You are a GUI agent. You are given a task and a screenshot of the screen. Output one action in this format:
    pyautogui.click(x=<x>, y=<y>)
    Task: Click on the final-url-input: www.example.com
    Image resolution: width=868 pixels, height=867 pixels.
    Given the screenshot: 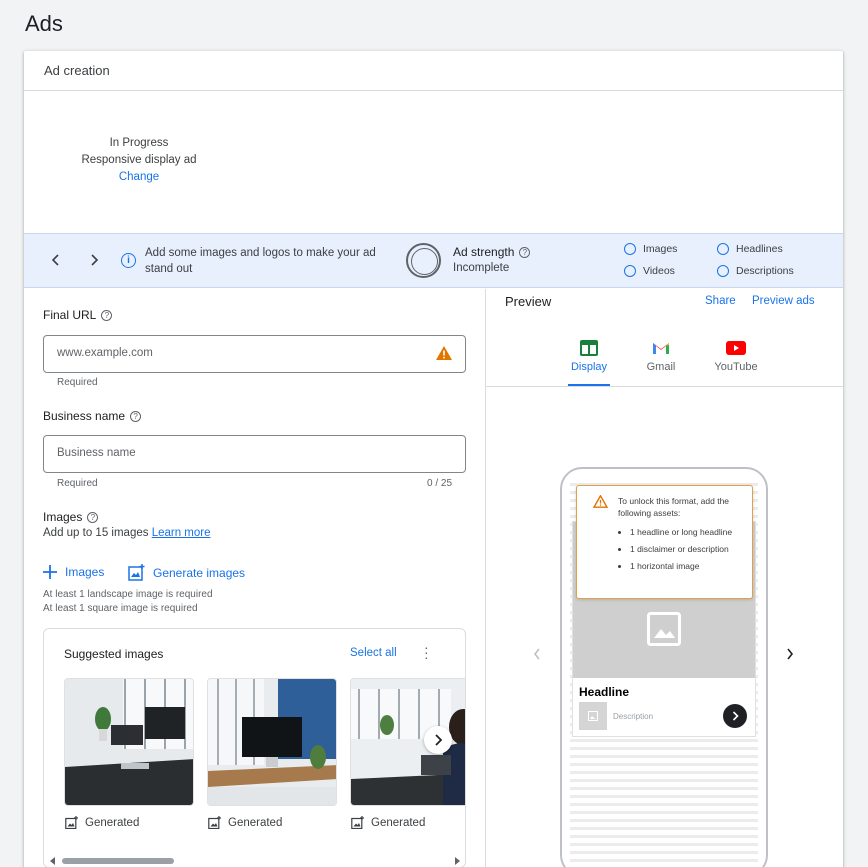 What is the action you would take?
    pyautogui.click(x=254, y=354)
    